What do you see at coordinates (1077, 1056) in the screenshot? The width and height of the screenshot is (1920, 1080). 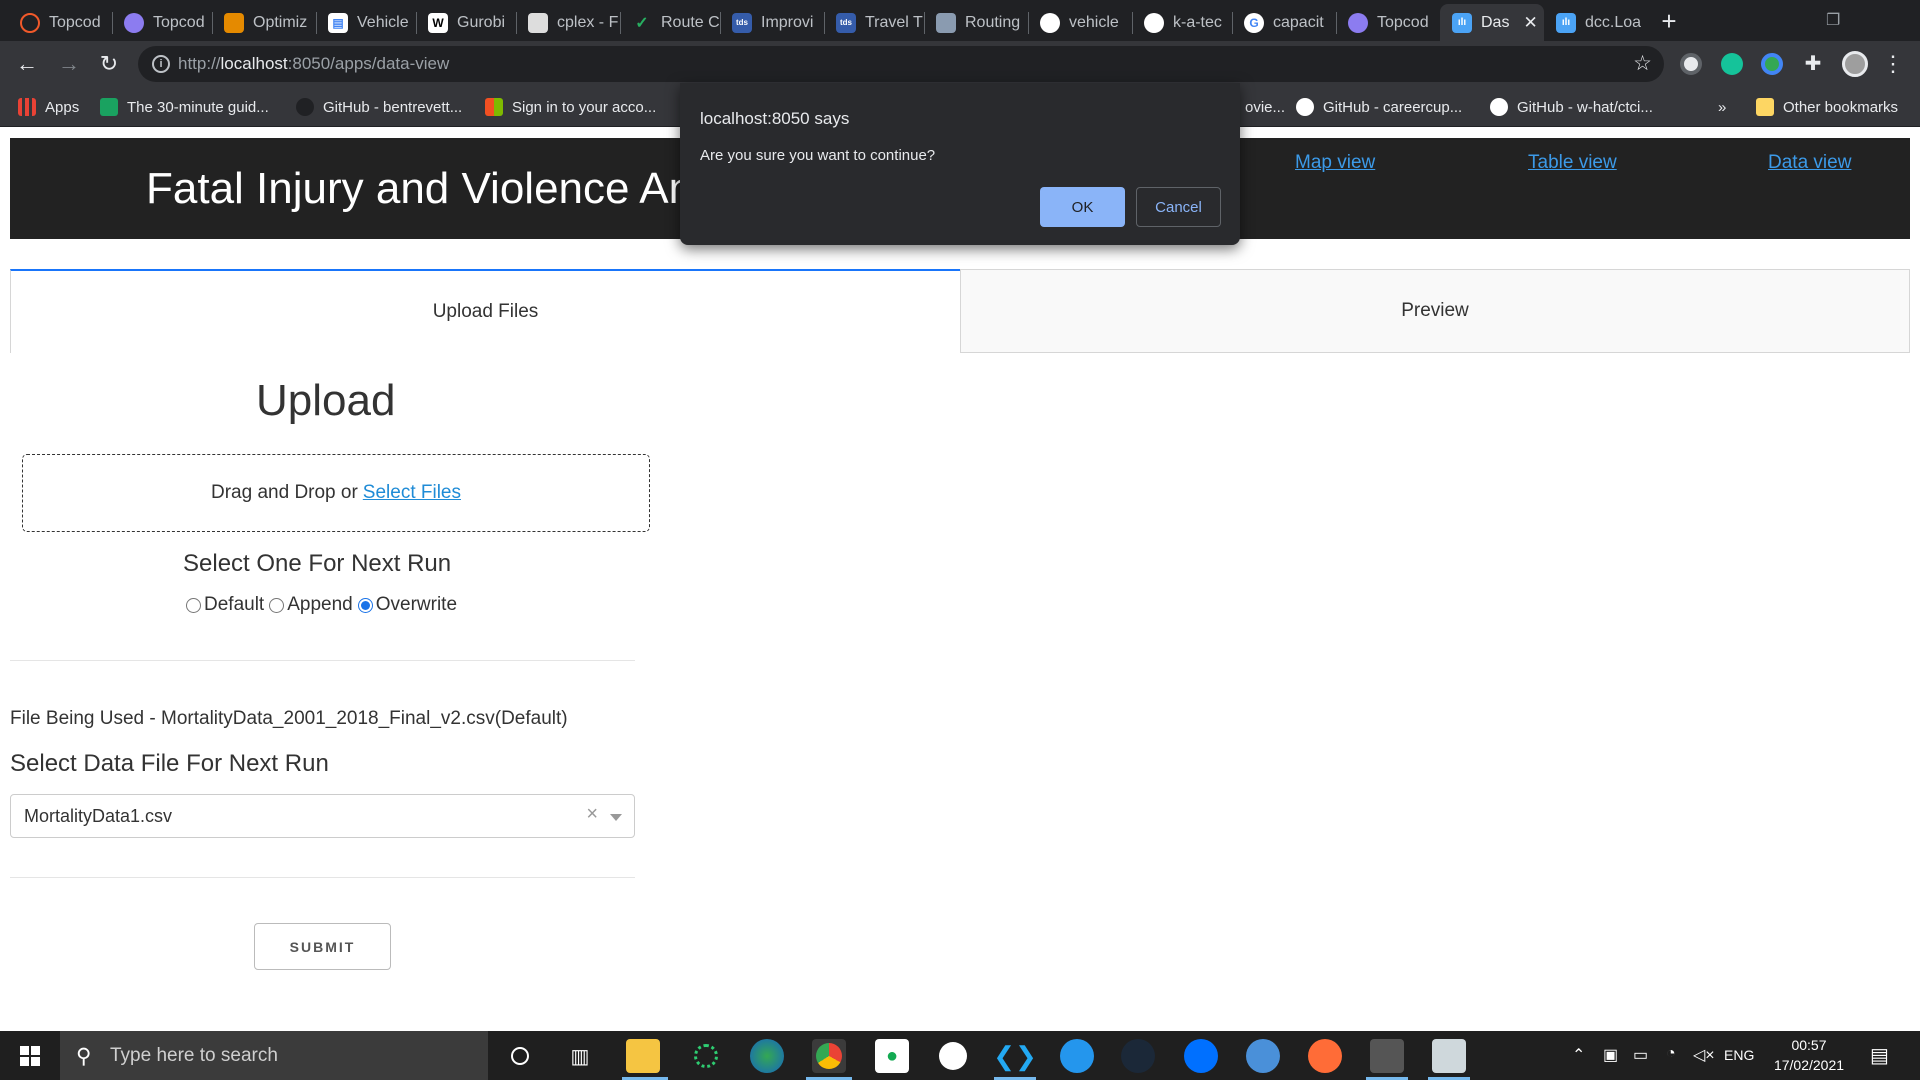 I see `docker-icon` at bounding box center [1077, 1056].